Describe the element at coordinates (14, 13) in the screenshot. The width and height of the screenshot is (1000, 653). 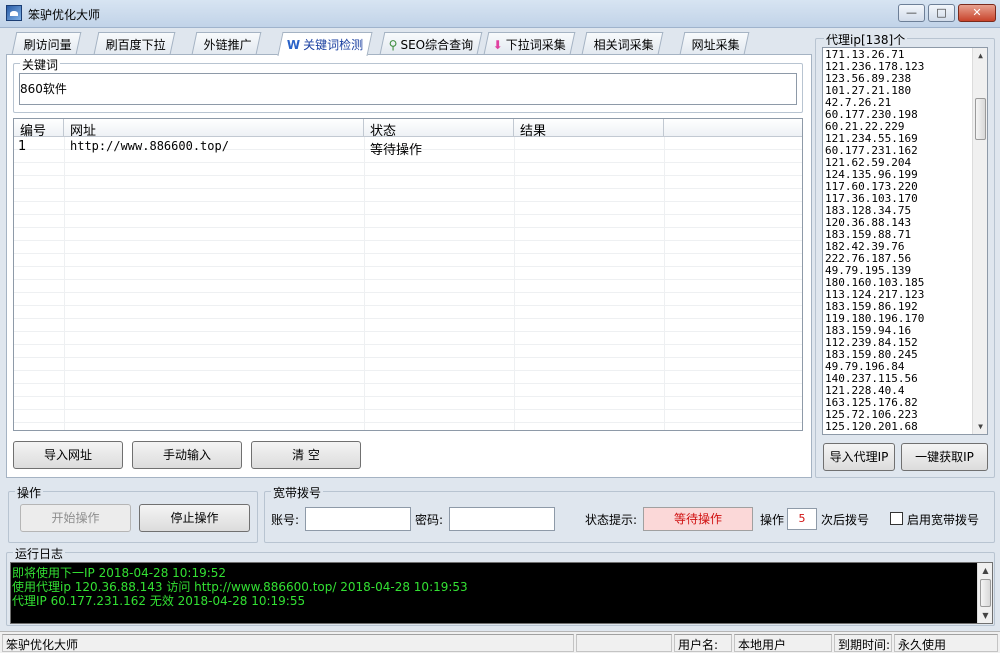
I see `app-logo-icon` at that location.